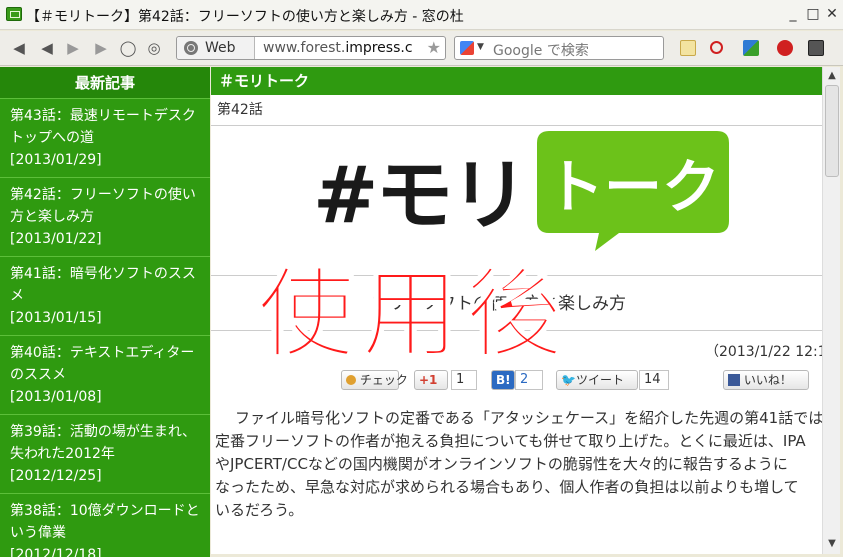 Image resolution: width=843 pixels, height=557 pixels. Describe the element at coordinates (259, 510) in the screenshot. I see `body-line: いるだろう。` at that location.